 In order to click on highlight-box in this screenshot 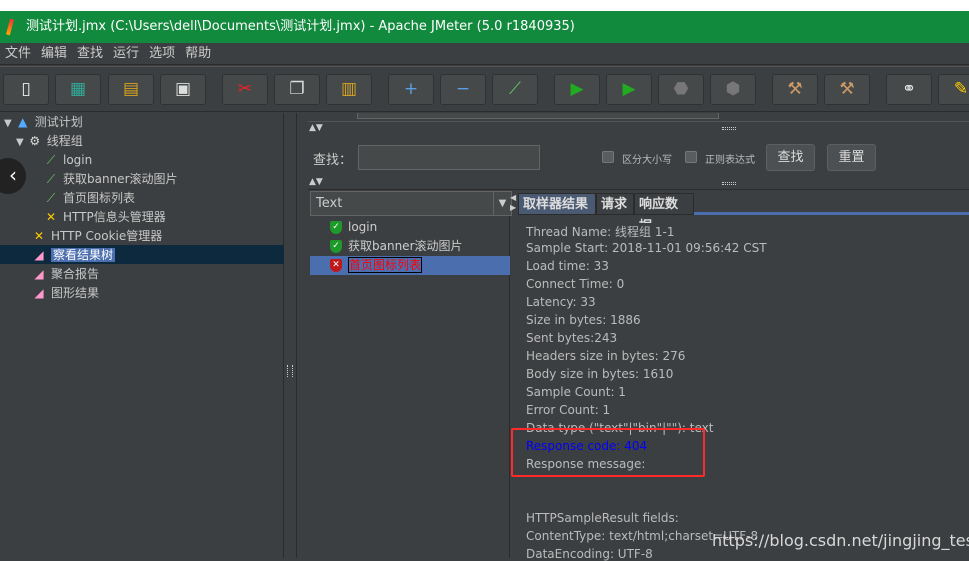, I will do `click(608, 452)`.